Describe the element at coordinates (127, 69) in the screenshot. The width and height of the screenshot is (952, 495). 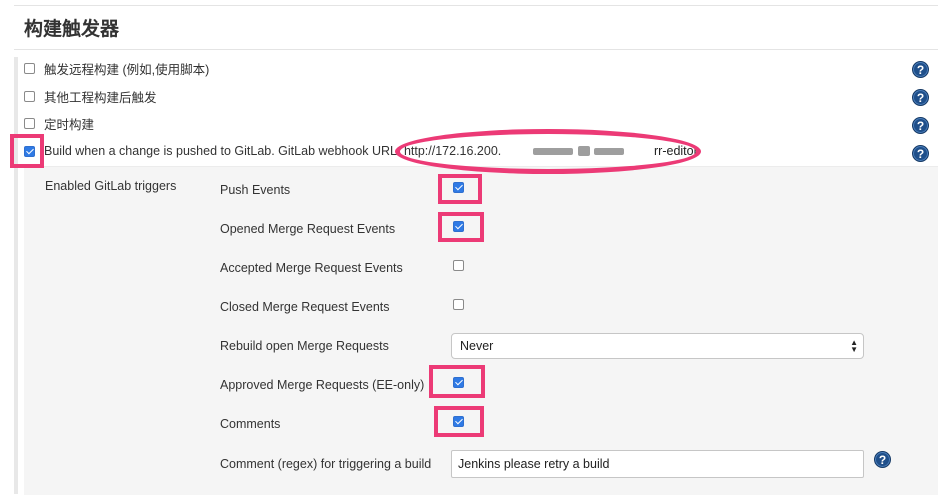
I see `option-remote-build-label: 触发远程构建 (例如,使用脚本)` at that location.